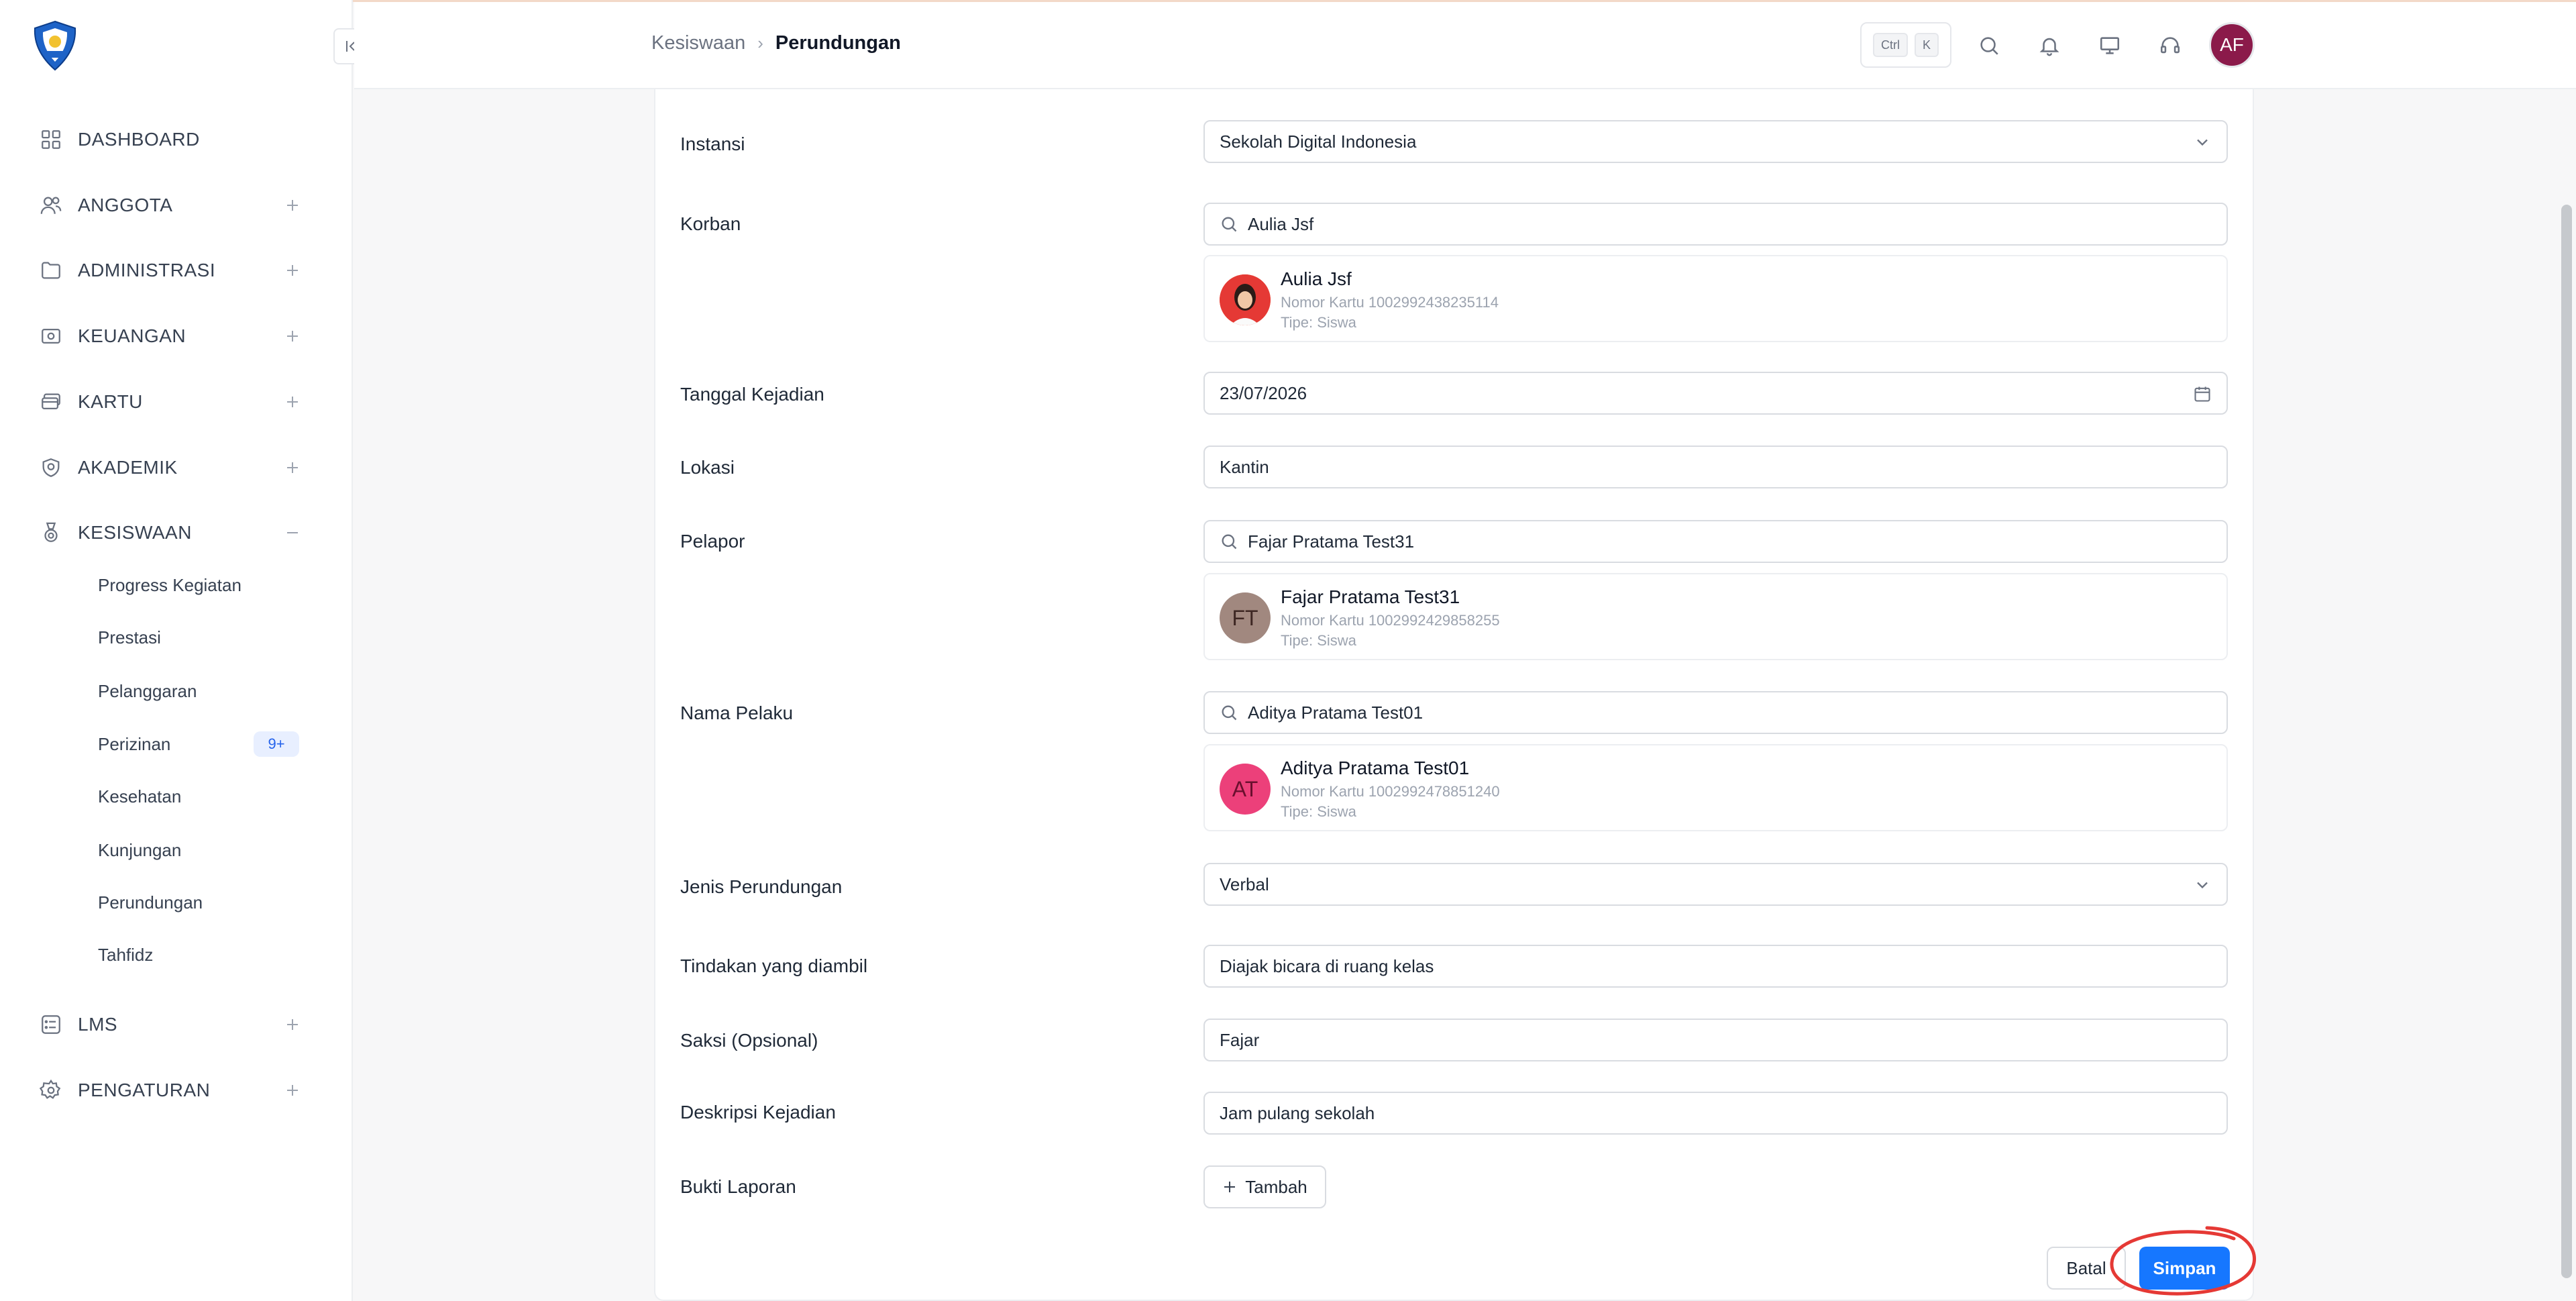  Describe the element at coordinates (51, 270) in the screenshot. I see `folder-icon` at that location.